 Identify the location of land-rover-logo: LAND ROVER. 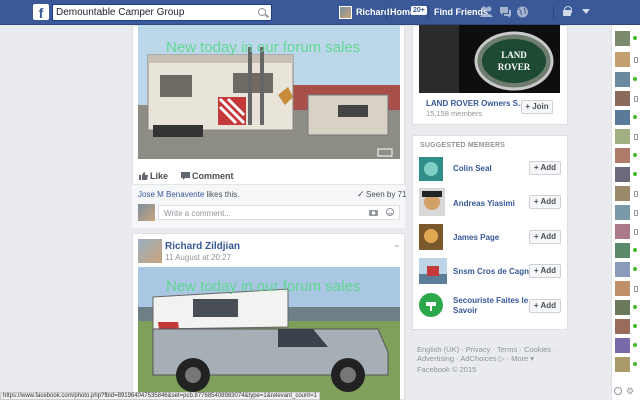
(489, 59).